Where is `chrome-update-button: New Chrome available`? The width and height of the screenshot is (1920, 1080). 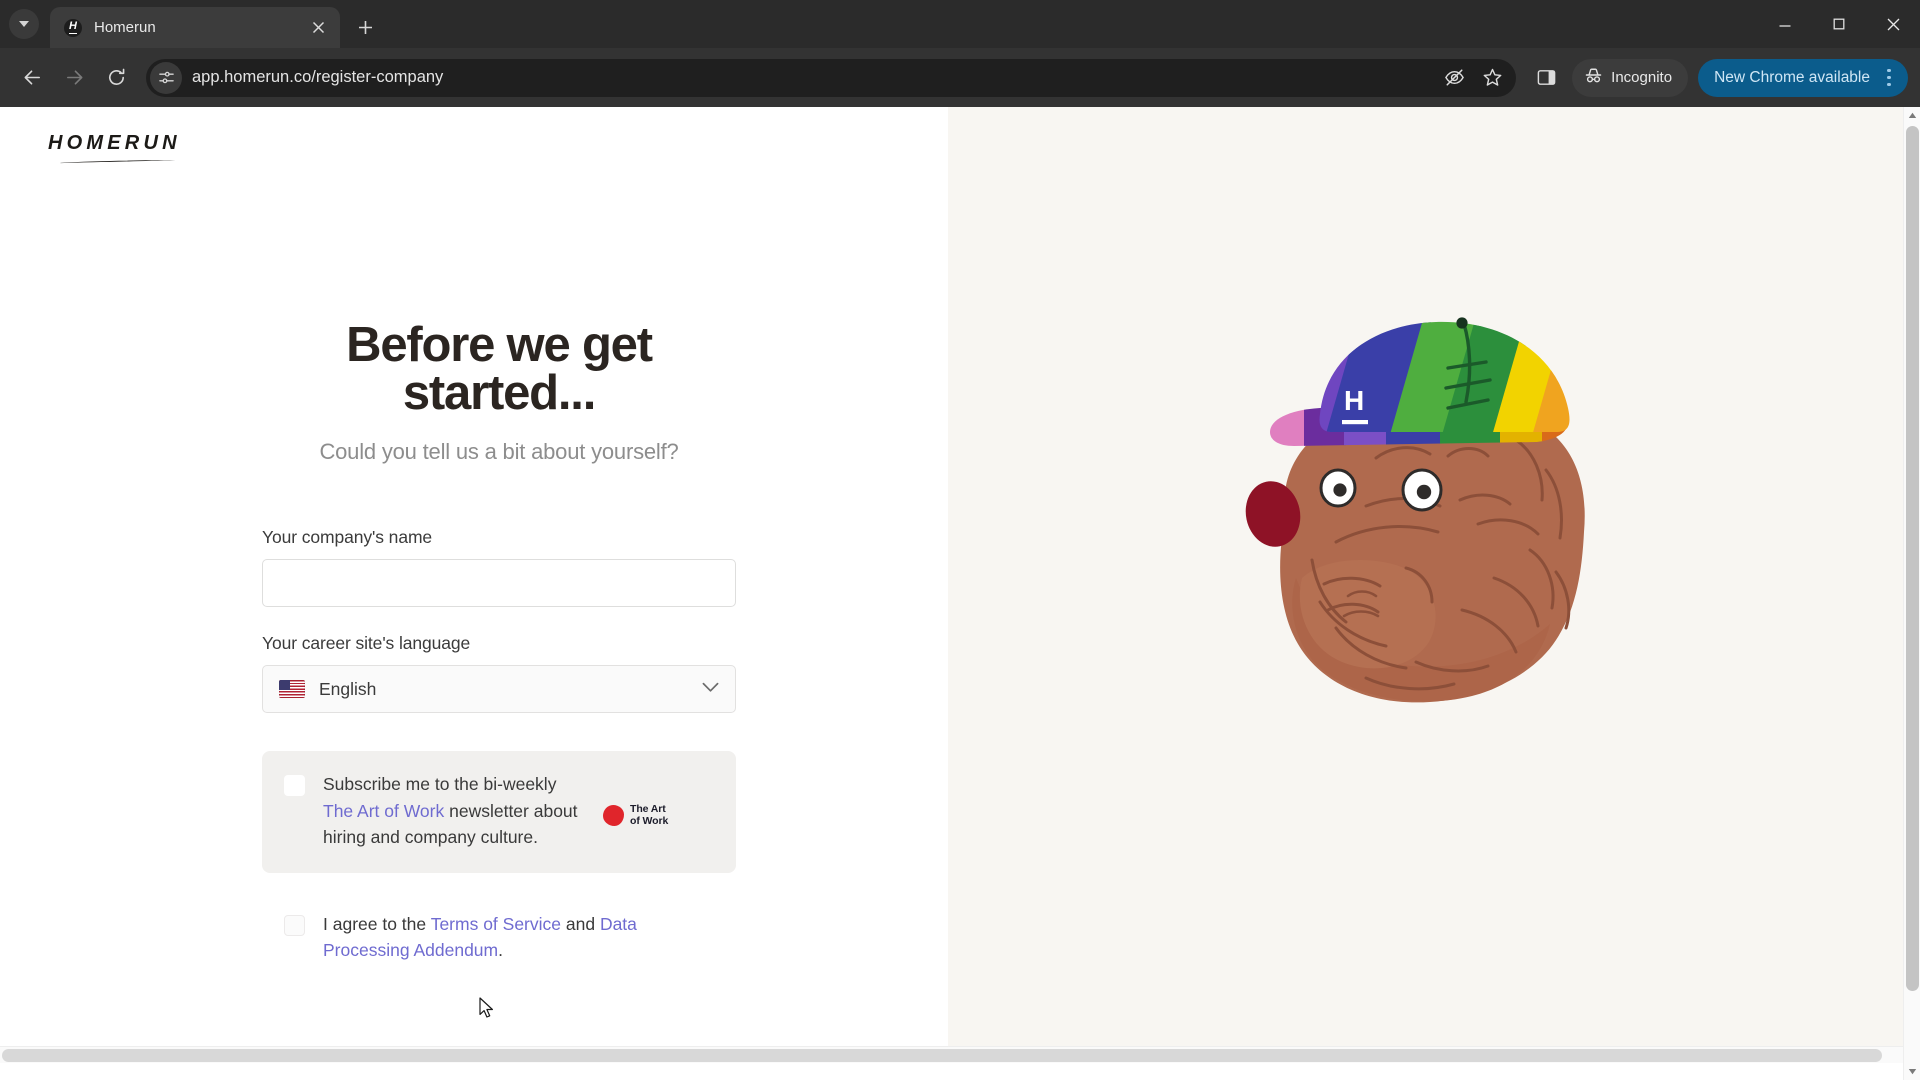
chrome-update-button: New Chrome available is located at coordinates (1803, 77).